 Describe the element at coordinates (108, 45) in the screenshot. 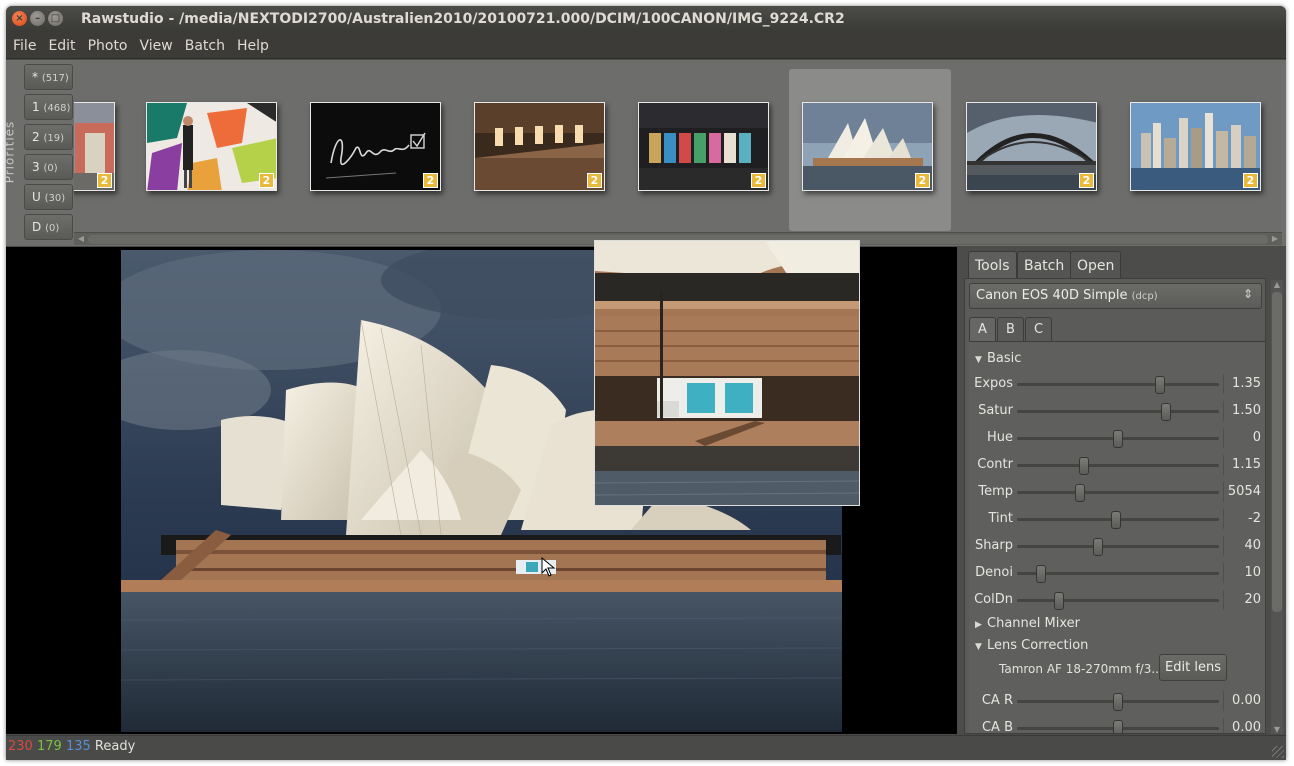

I see `menu-photo: Photo` at that location.